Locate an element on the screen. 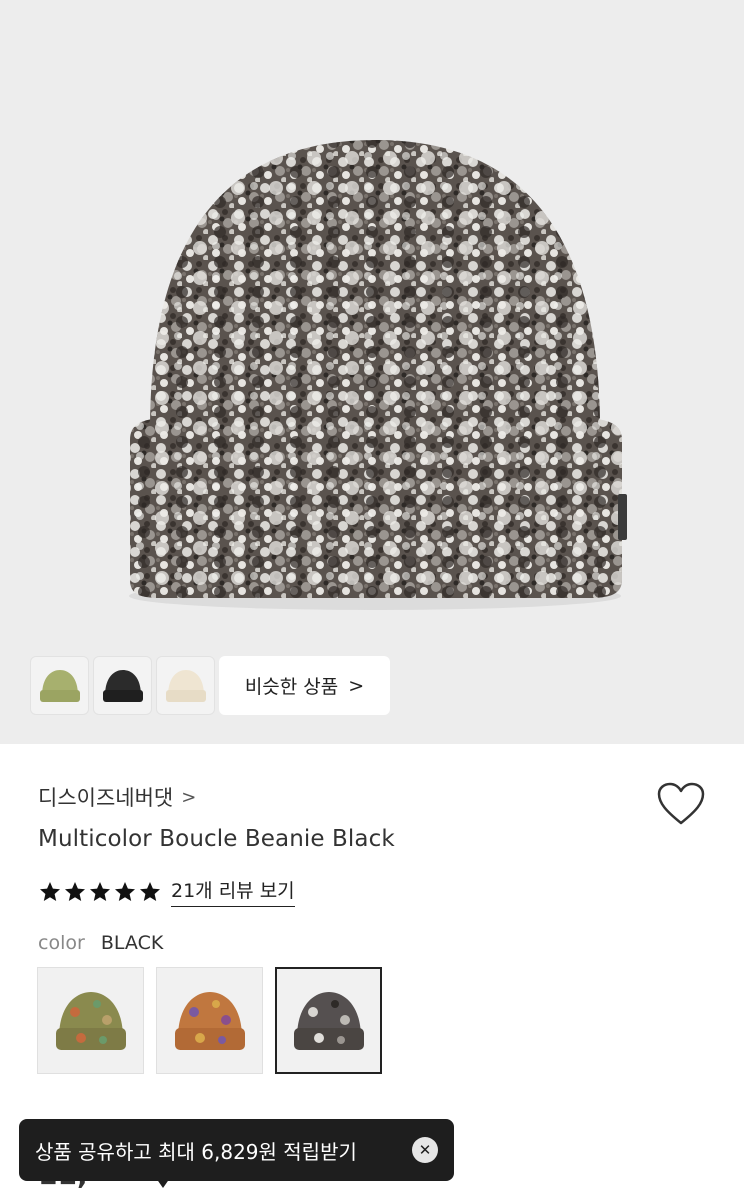 This screenshot has height=1200, width=744. color-label: color is located at coordinates (61, 943).